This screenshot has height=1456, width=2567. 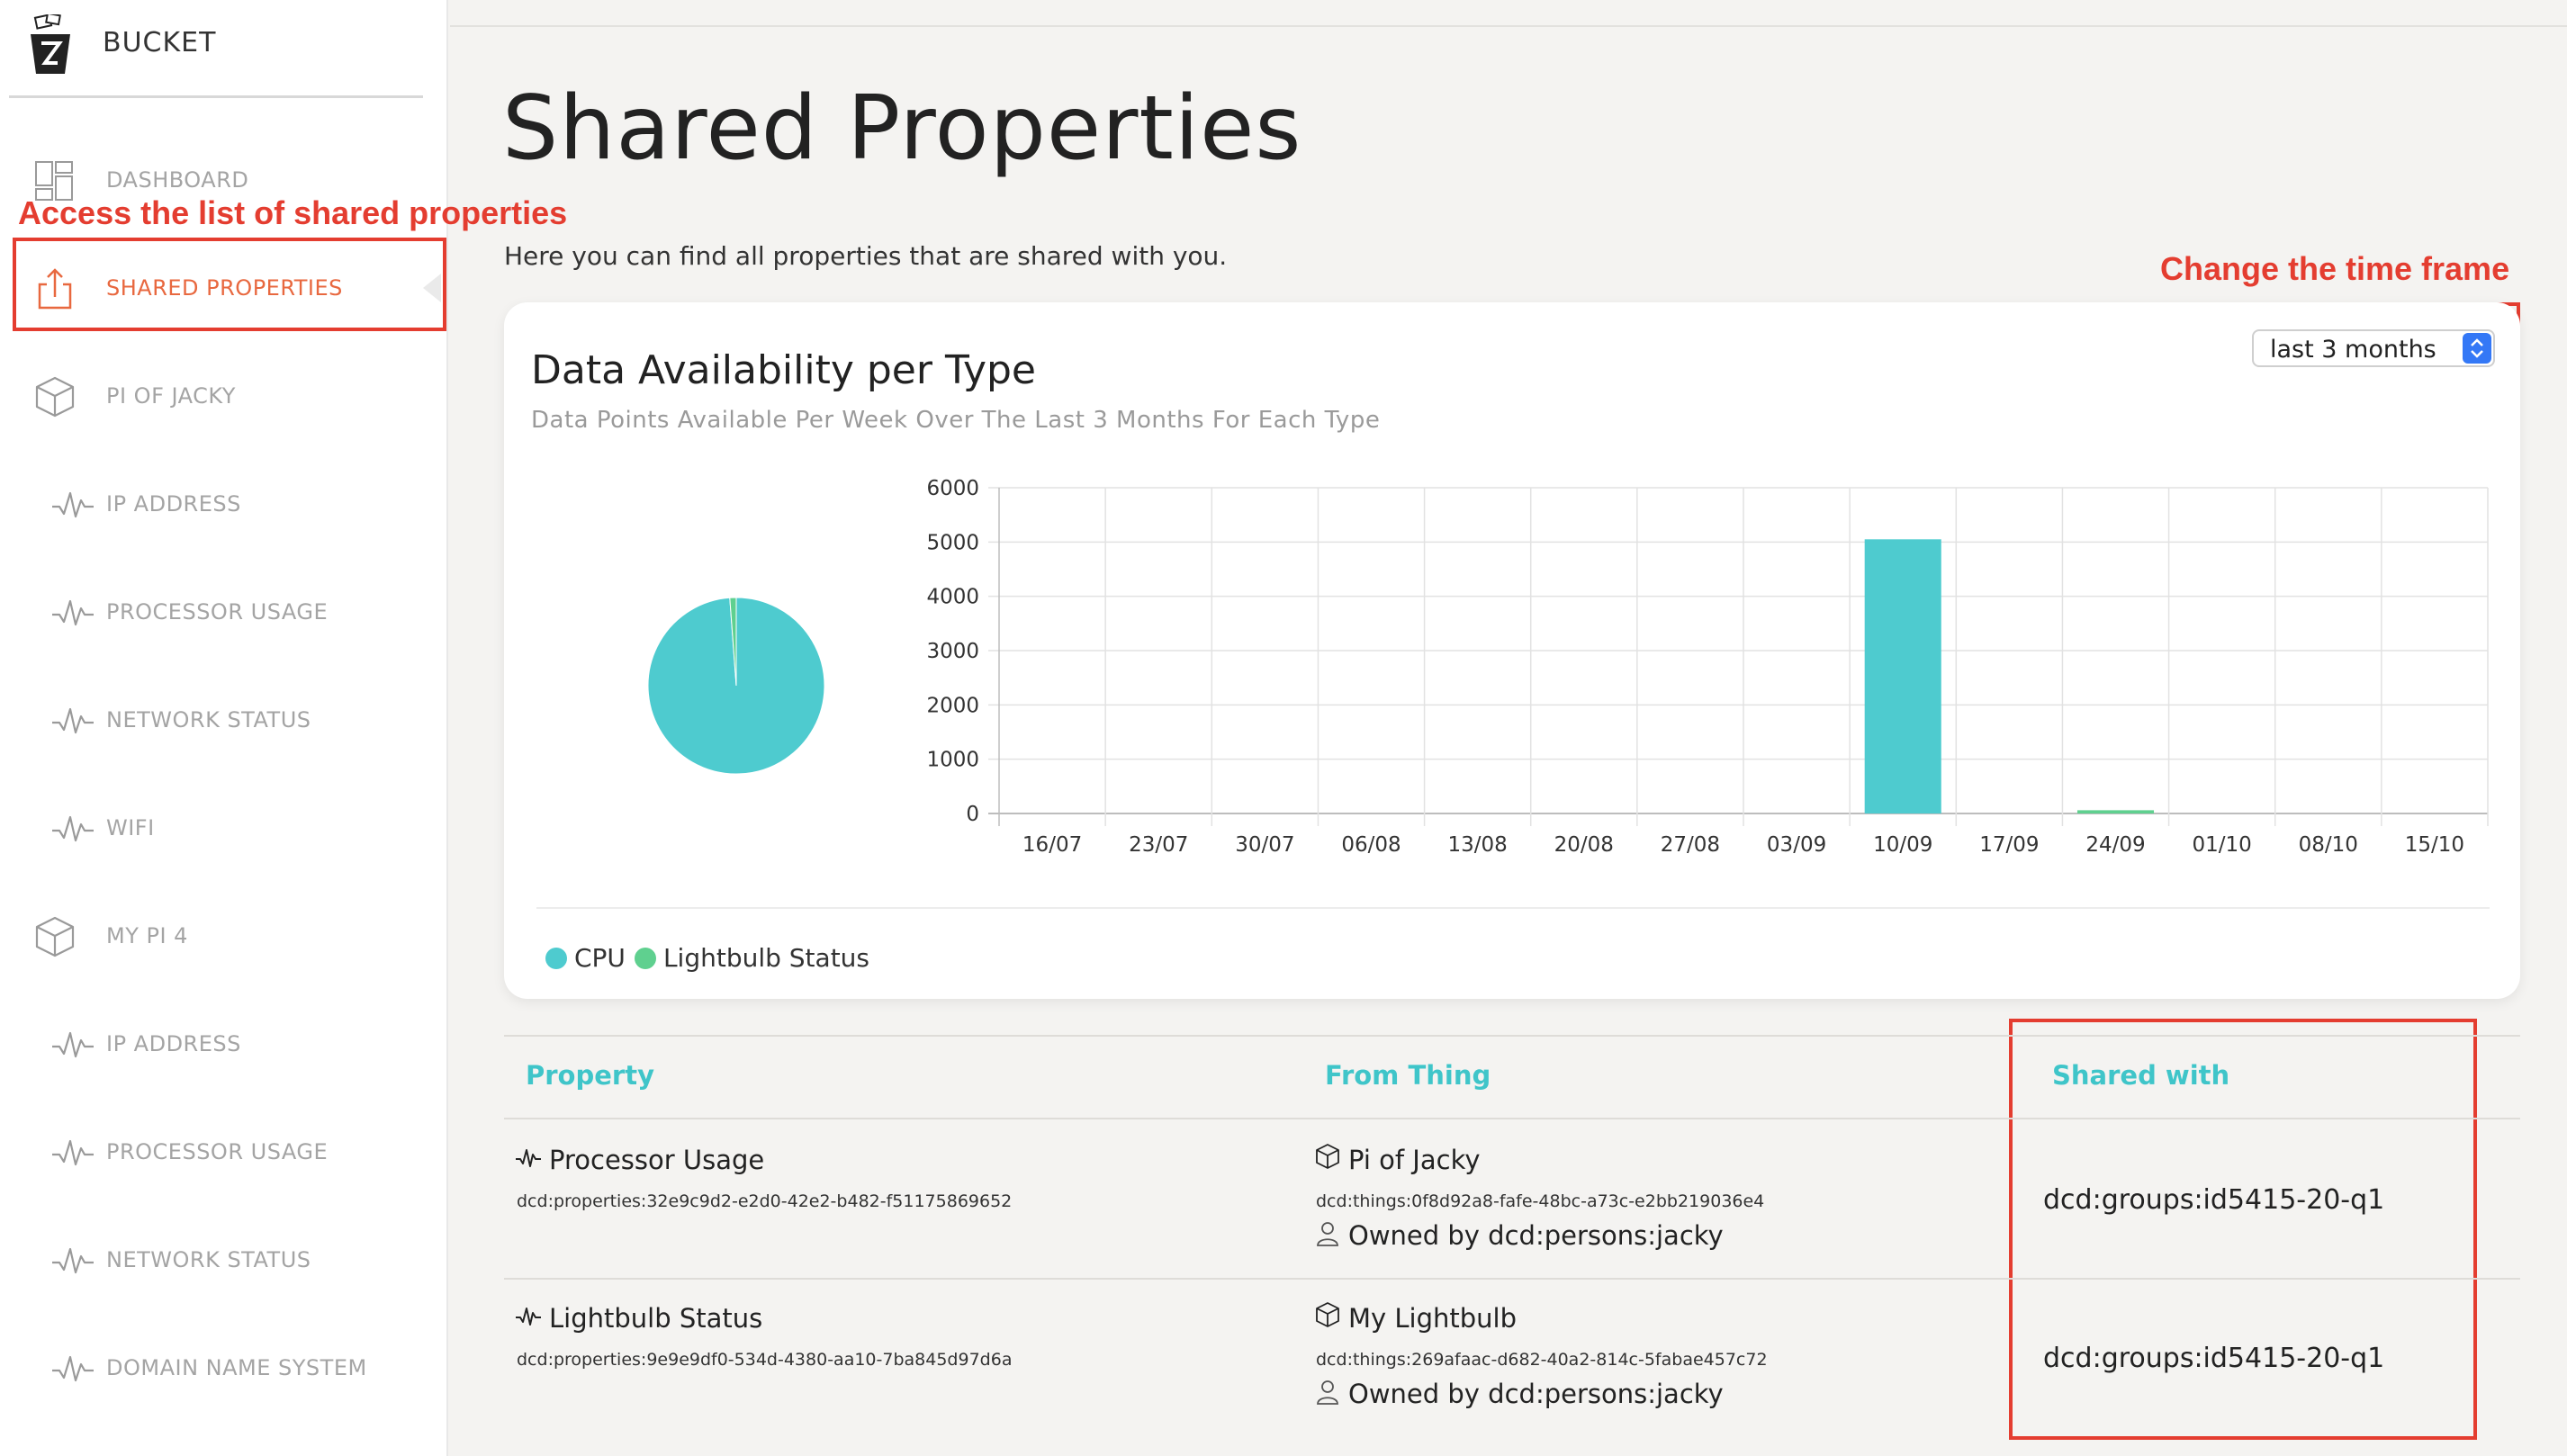 I want to click on column-header-from-thing: From Thing, so click(x=1408, y=1075).